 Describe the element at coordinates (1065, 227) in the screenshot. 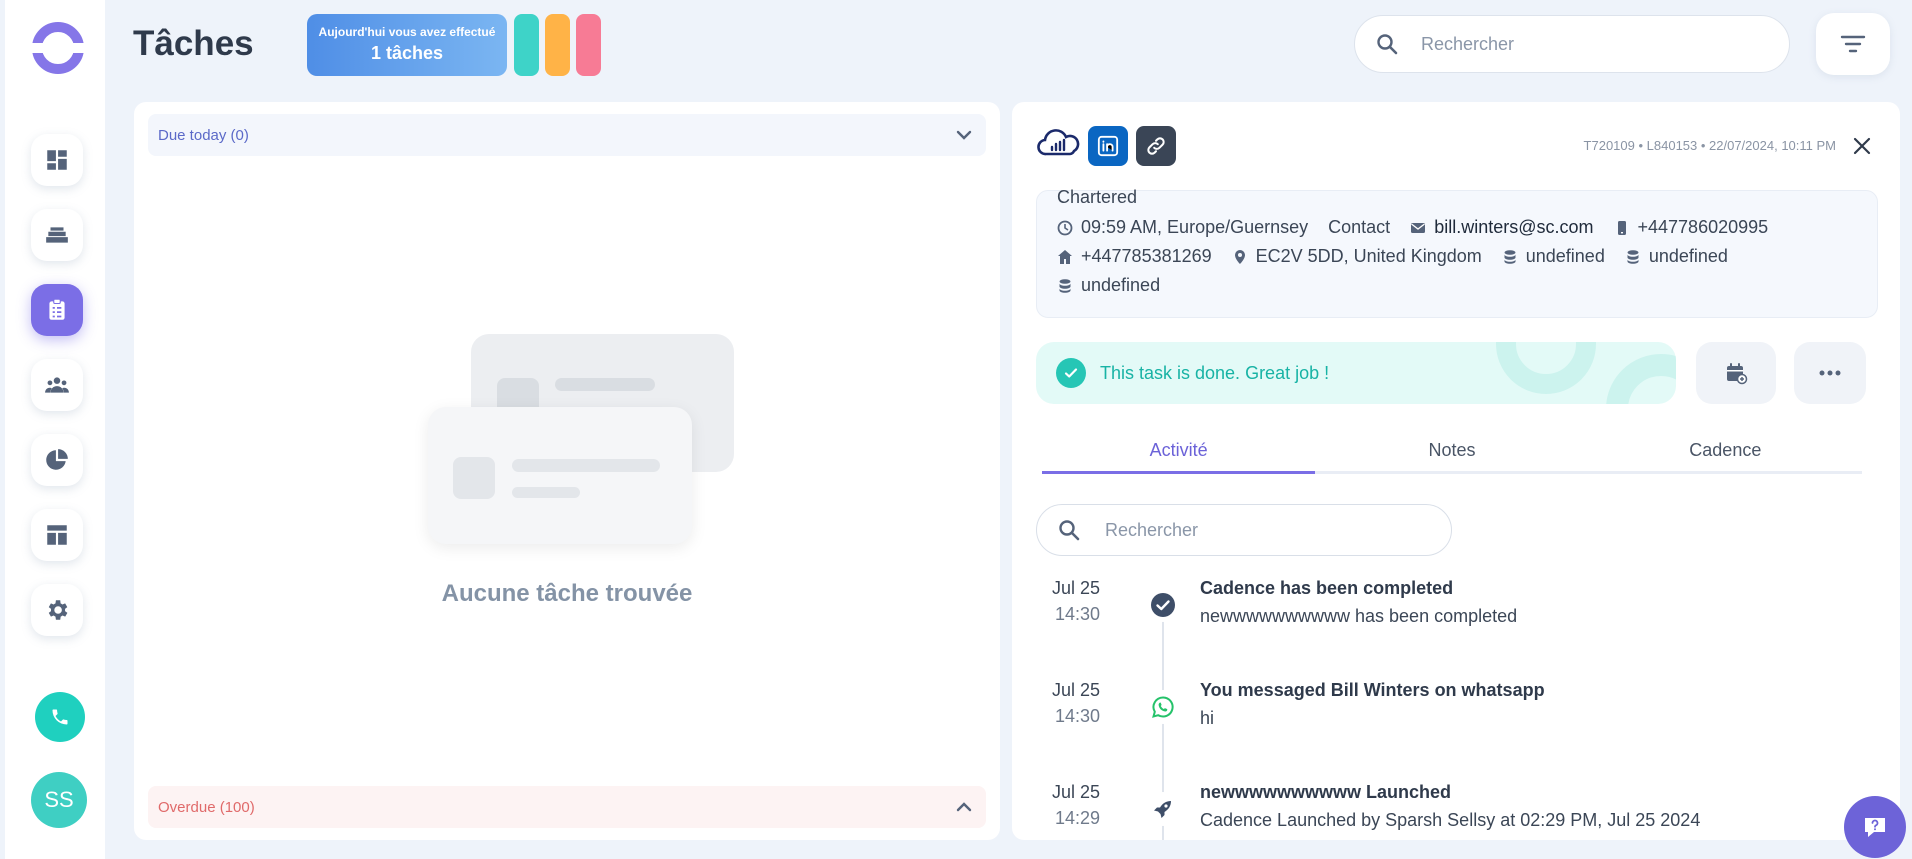

I see `timezone-globe-icon` at that location.